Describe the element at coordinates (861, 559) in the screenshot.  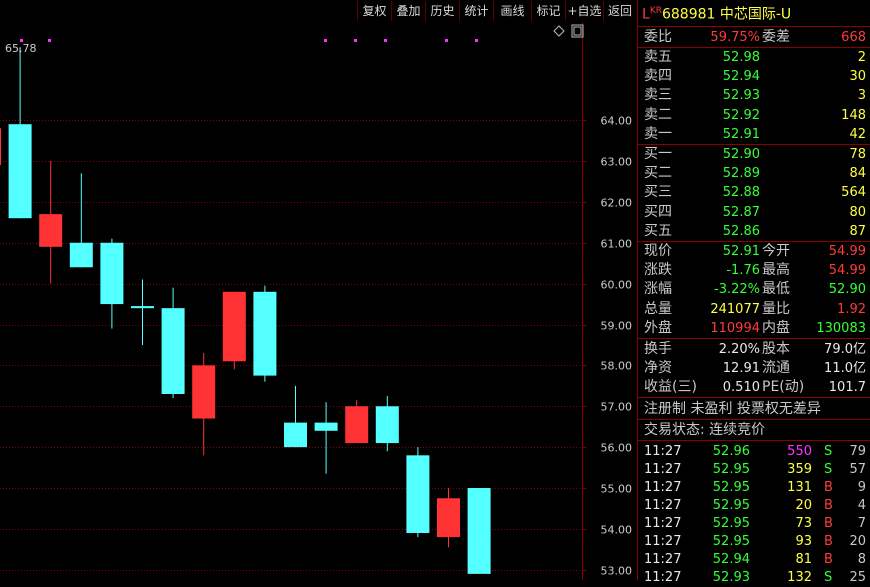
I see `tick-count: 8` at that location.